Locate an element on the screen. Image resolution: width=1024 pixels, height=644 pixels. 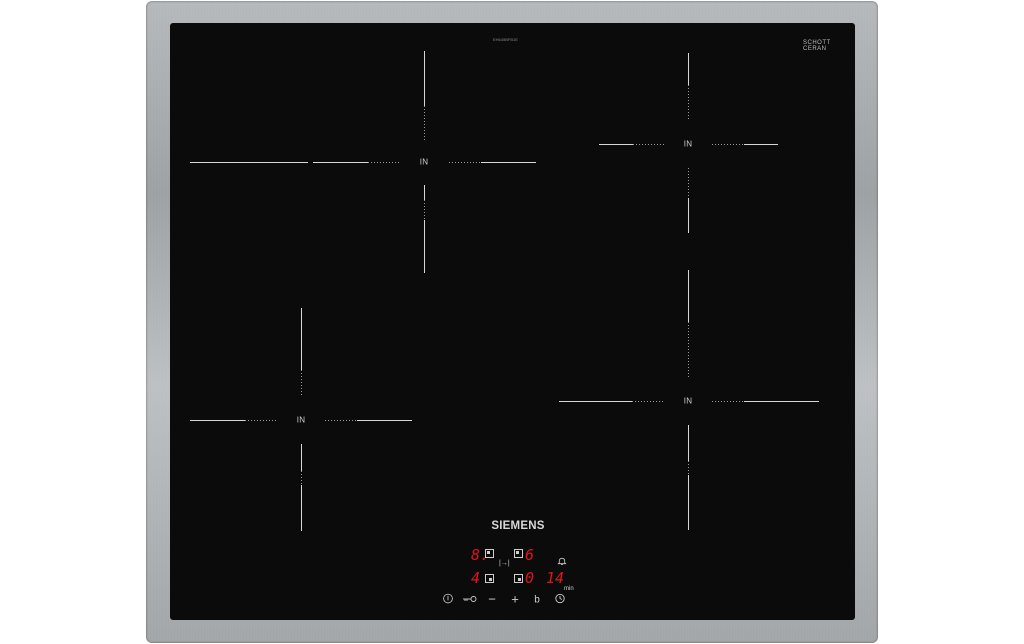
zone-top-right-display: 6 is located at coordinates (530, 555).